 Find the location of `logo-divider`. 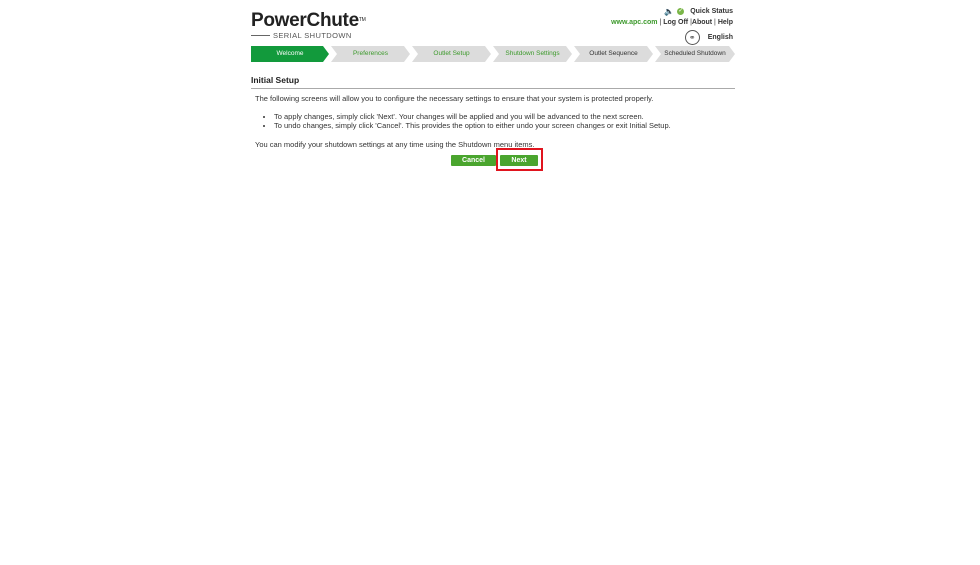

logo-divider is located at coordinates (260, 35).